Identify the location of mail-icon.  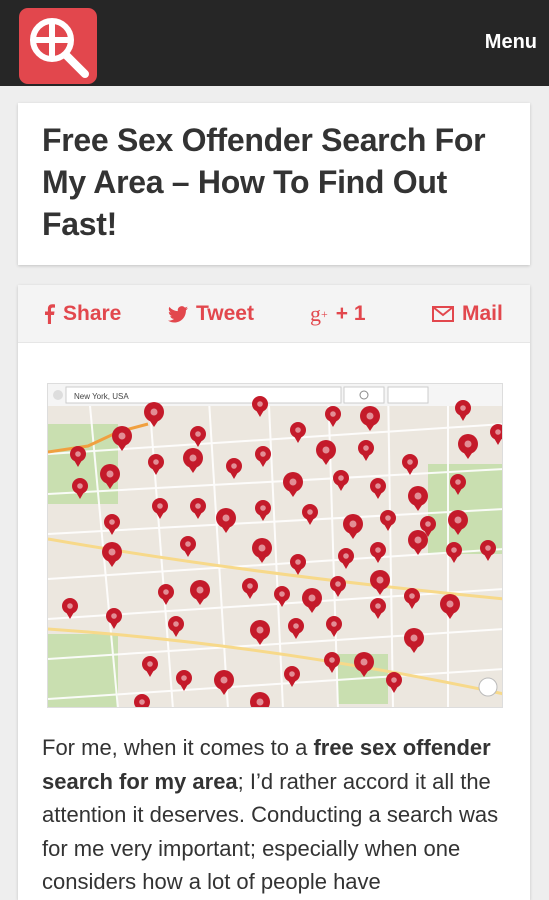
(443, 314).